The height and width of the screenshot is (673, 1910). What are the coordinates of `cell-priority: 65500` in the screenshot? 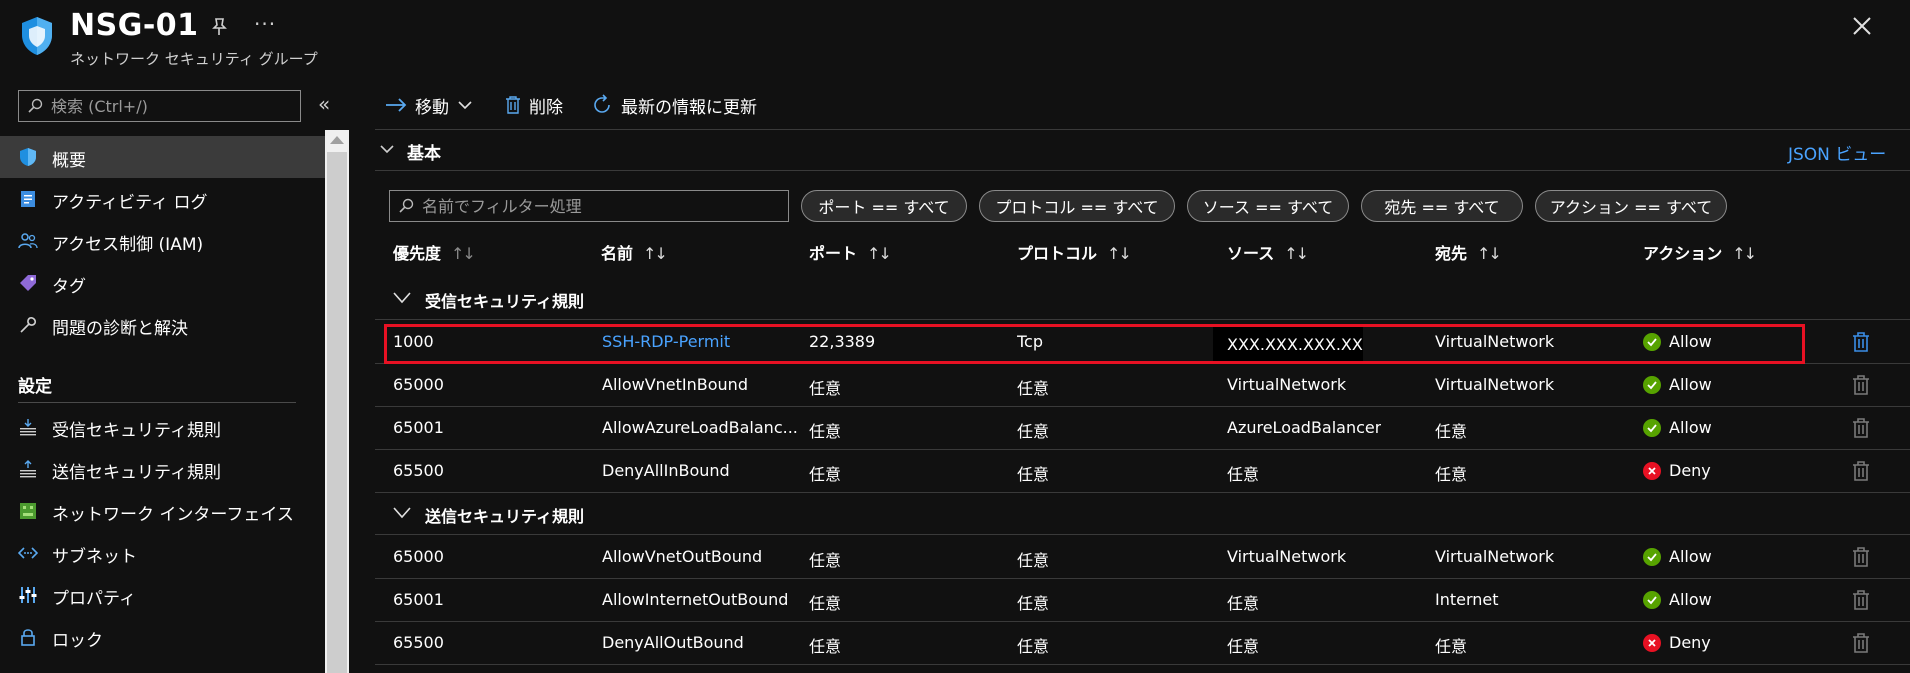 It's located at (418, 470).